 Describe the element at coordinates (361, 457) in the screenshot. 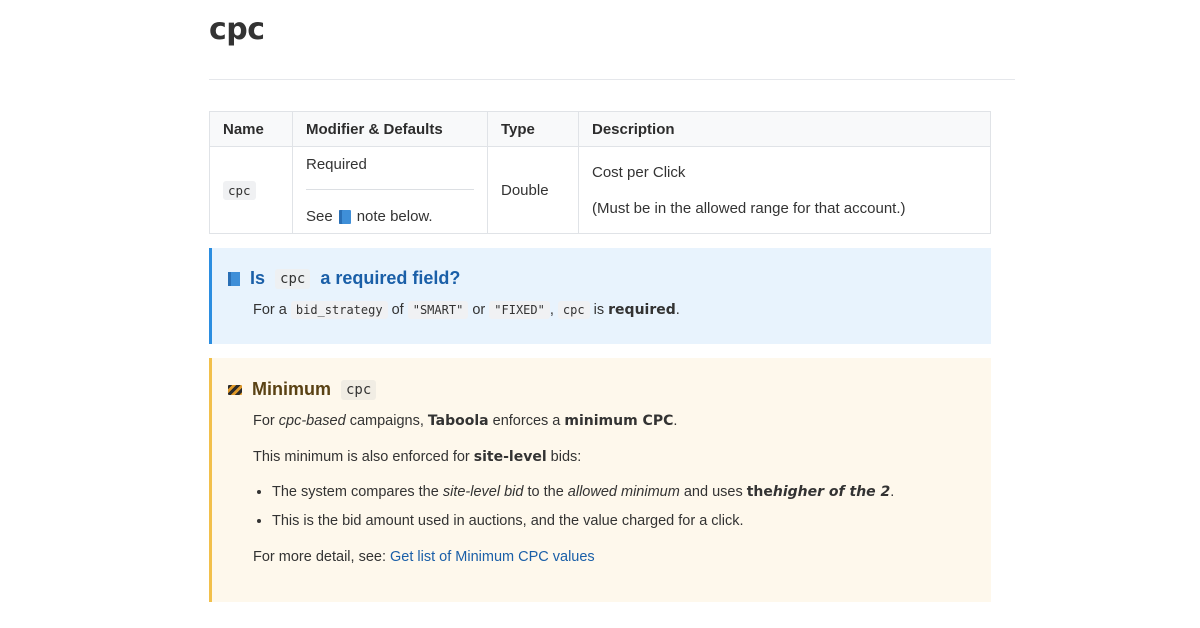

I see `text-minimum-also: This minimum is also enforced for` at that location.